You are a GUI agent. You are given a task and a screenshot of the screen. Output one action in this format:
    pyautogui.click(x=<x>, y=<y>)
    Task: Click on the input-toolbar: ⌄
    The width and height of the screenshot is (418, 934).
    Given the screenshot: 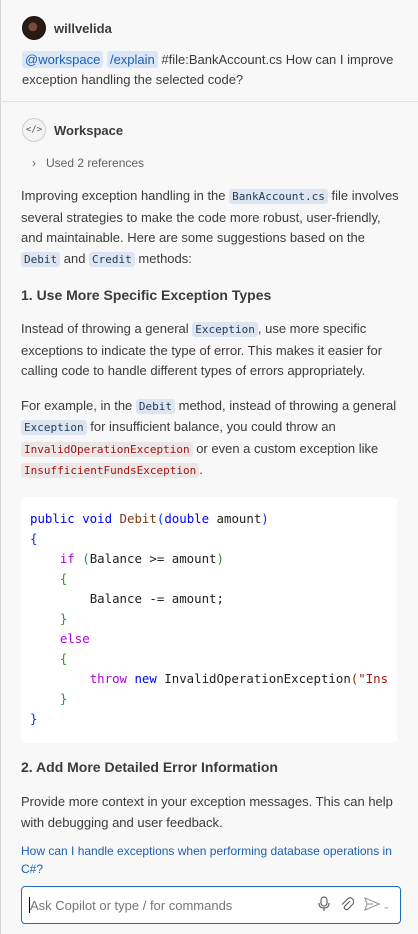 What is the action you would take?
    pyautogui.click(x=354, y=906)
    